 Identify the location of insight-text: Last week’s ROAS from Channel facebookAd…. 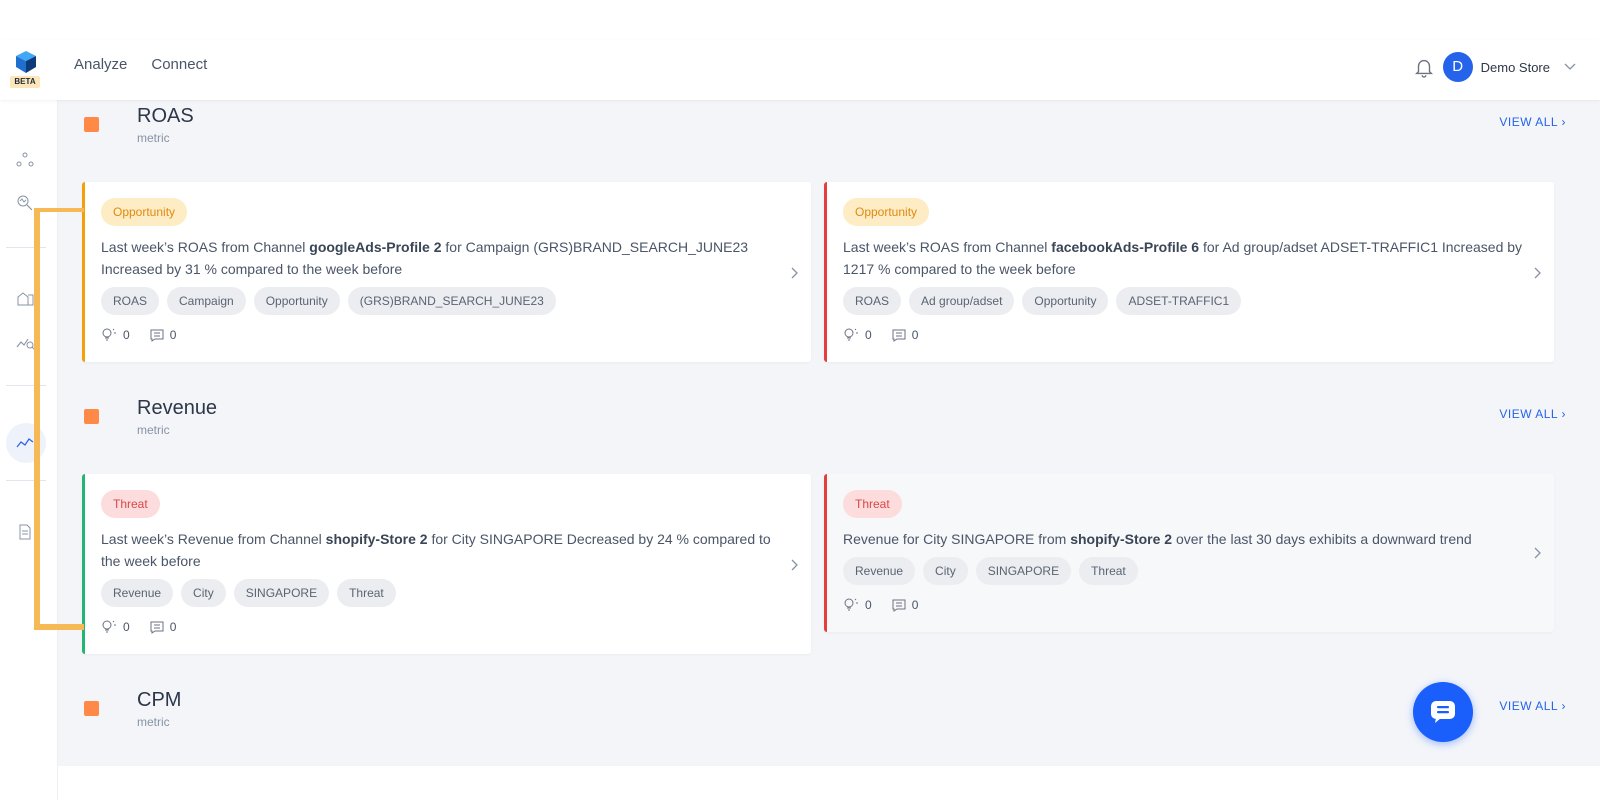
(1183, 258).